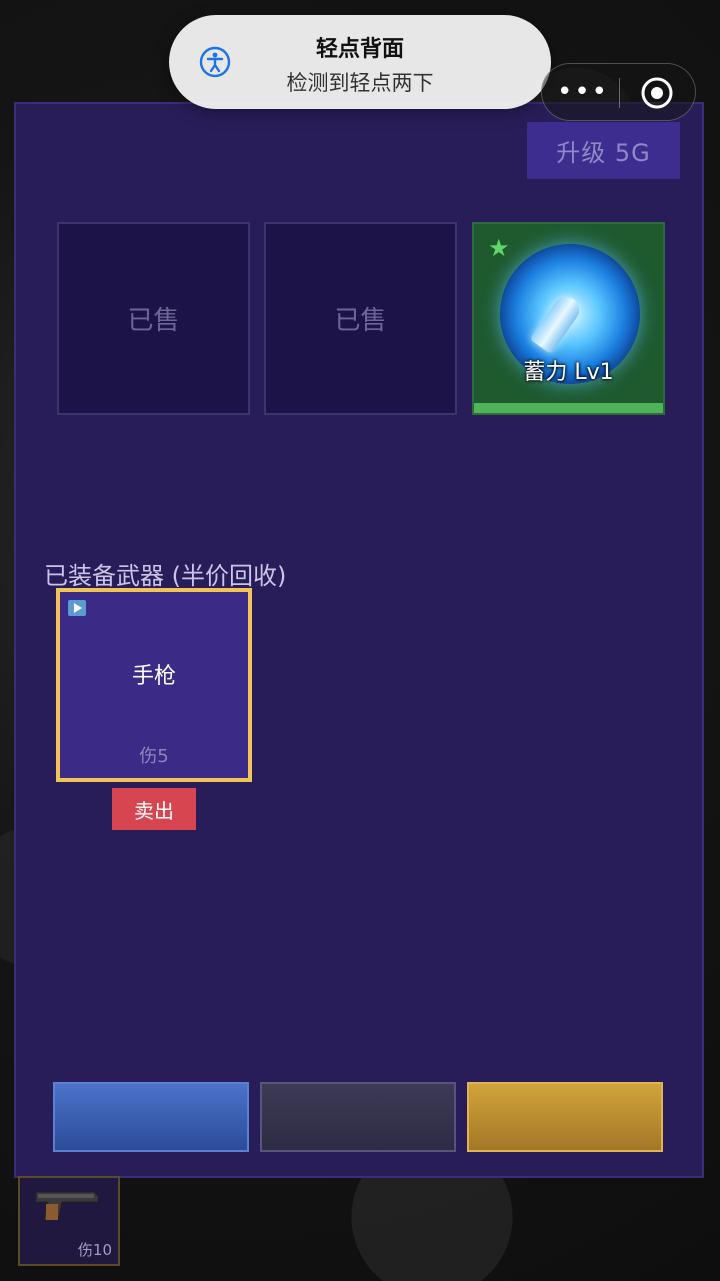 The width and height of the screenshot is (720, 1281). I want to click on capsule-divider, so click(619, 93).